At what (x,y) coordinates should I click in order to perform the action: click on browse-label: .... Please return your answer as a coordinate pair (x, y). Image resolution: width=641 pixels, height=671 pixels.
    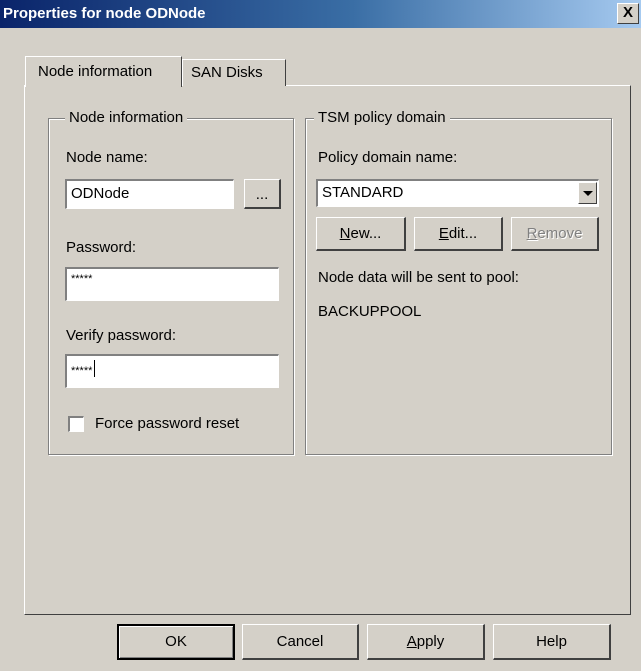
    Looking at the image, I should click on (262, 194).